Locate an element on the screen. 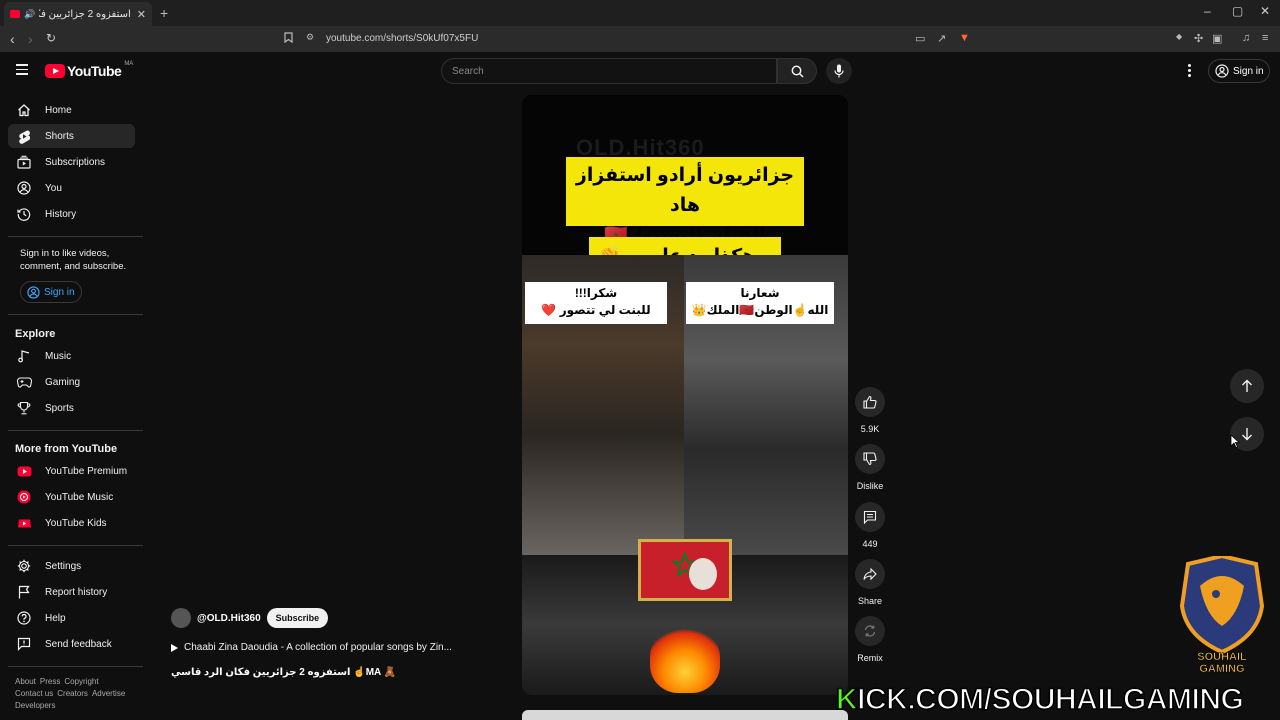 This screenshot has width=1280, height=720. settings-kebab-icon is located at coordinates (1190, 71).